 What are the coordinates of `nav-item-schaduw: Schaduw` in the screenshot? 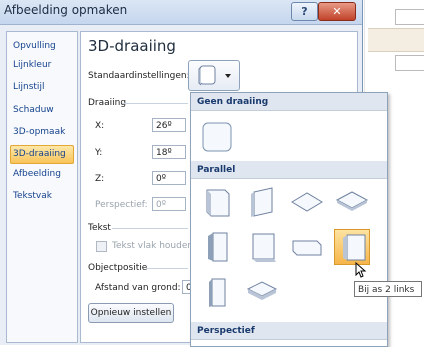 It's located at (33, 110).